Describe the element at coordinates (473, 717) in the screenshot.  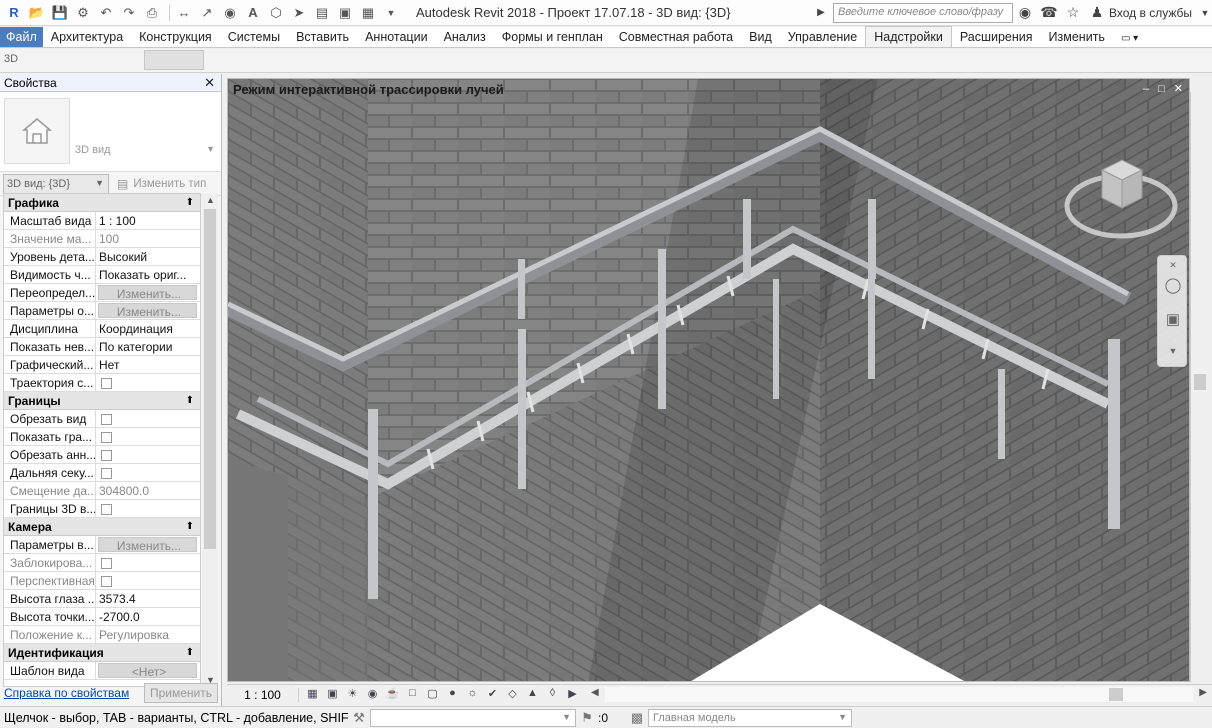
I see `workset-dropdown: ▼` at that location.